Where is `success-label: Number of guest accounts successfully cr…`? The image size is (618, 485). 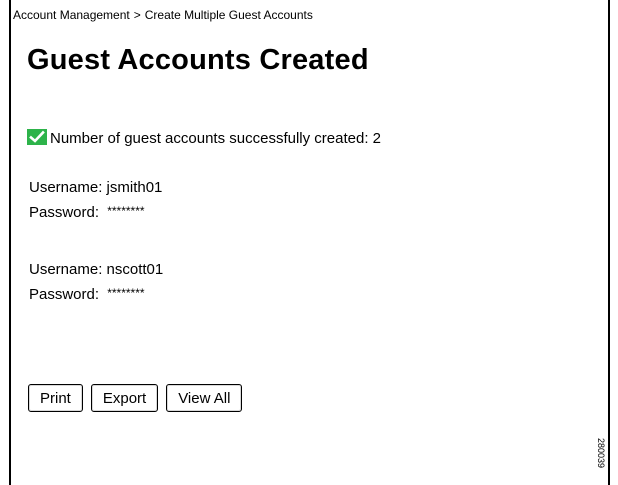
success-label: Number of guest accounts successfully cr… is located at coordinates (209, 138).